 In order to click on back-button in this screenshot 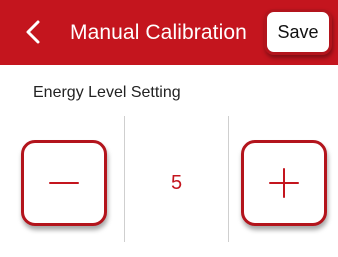, I will do `click(34, 32)`.